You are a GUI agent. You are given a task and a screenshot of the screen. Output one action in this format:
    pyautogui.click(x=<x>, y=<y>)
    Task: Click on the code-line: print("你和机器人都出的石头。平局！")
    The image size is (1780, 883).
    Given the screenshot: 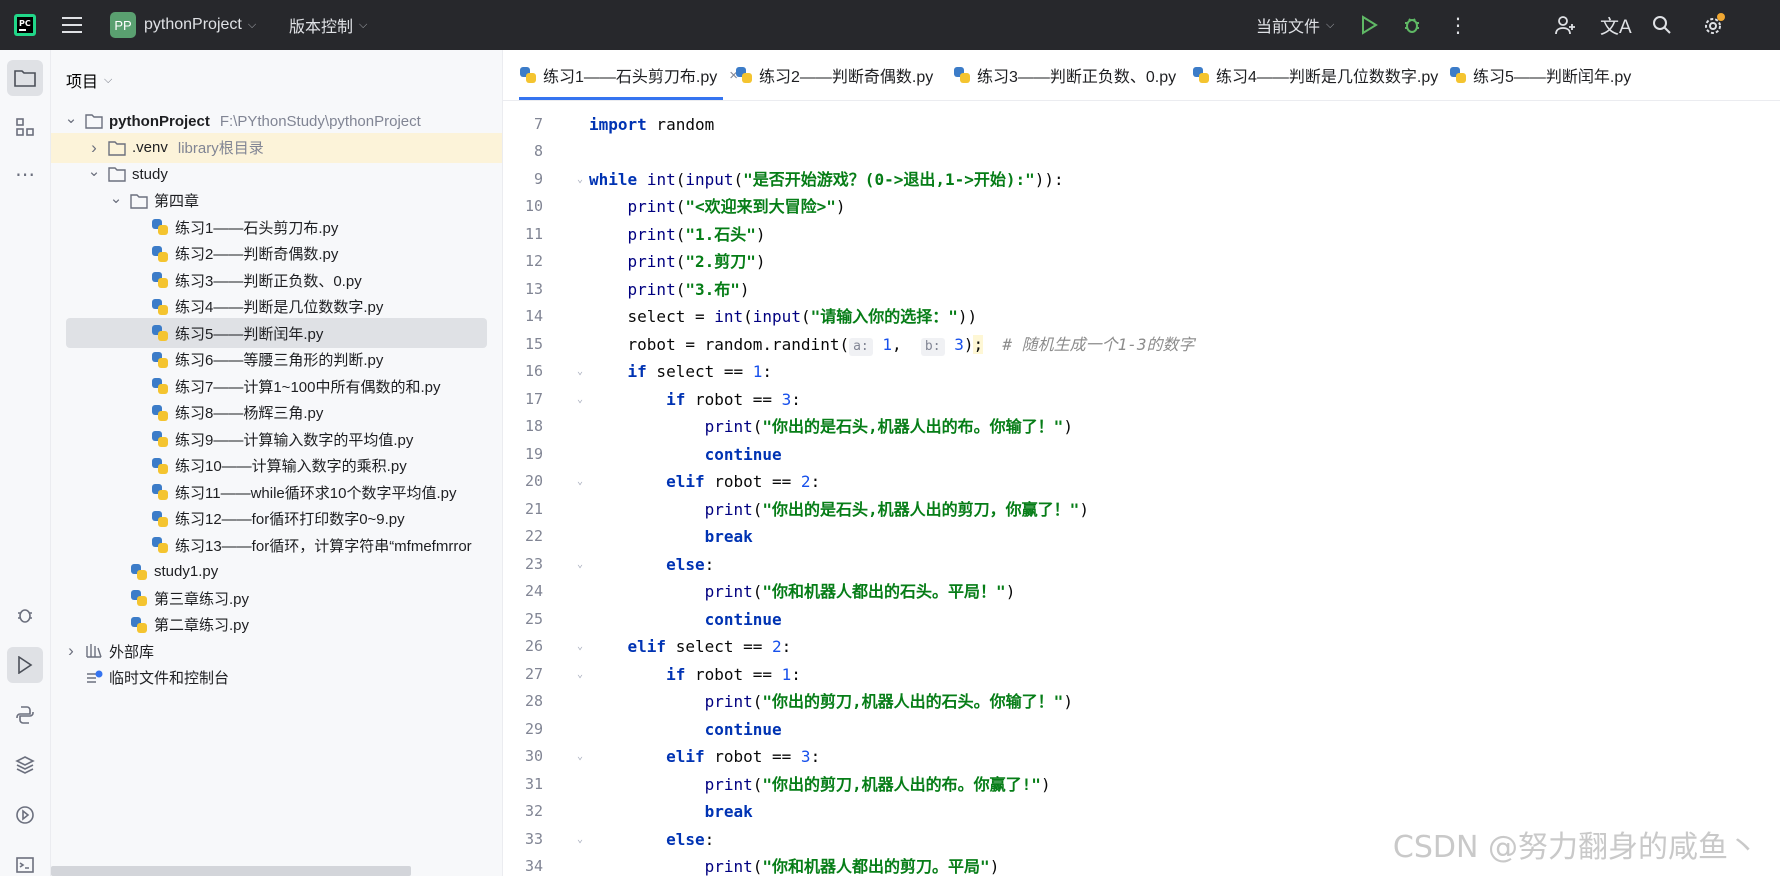 What is the action you would take?
    pyautogui.click(x=802, y=592)
    